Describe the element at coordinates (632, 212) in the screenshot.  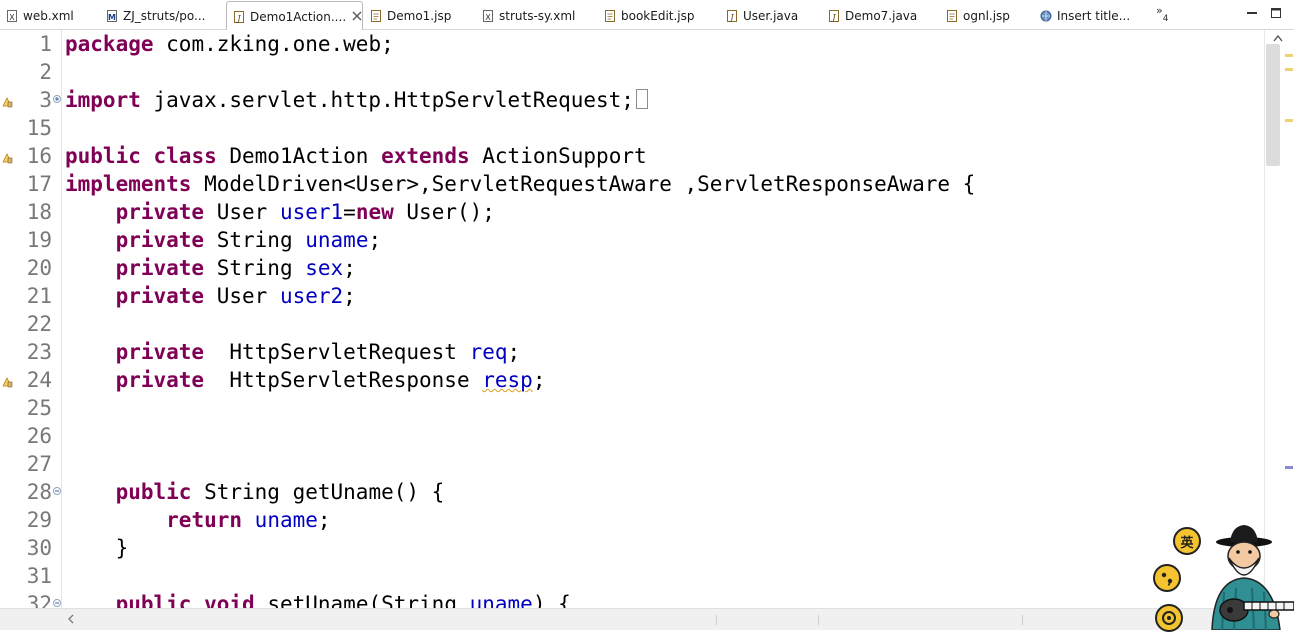
I see `code-line: 18 private User user1=new User();` at that location.